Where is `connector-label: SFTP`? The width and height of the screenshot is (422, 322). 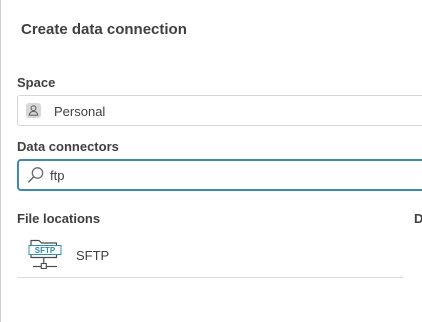 connector-label: SFTP is located at coordinates (93, 255).